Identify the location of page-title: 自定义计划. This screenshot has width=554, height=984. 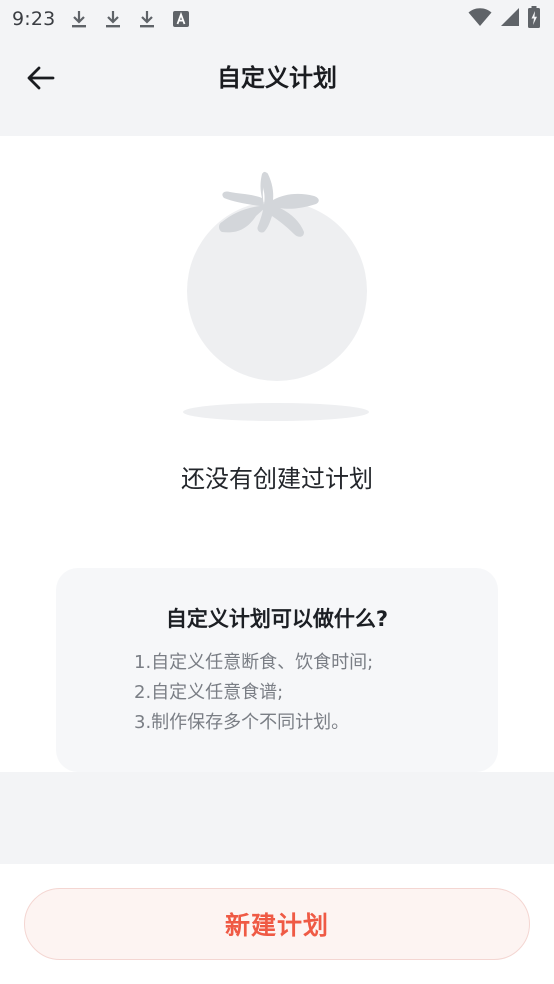
(277, 78).